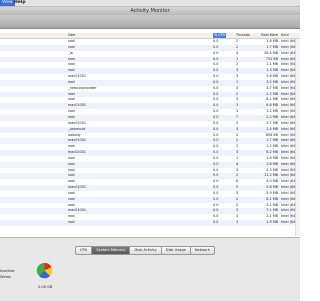  I want to click on cell-real-mem: 1.9 MB, so click(272, 222).